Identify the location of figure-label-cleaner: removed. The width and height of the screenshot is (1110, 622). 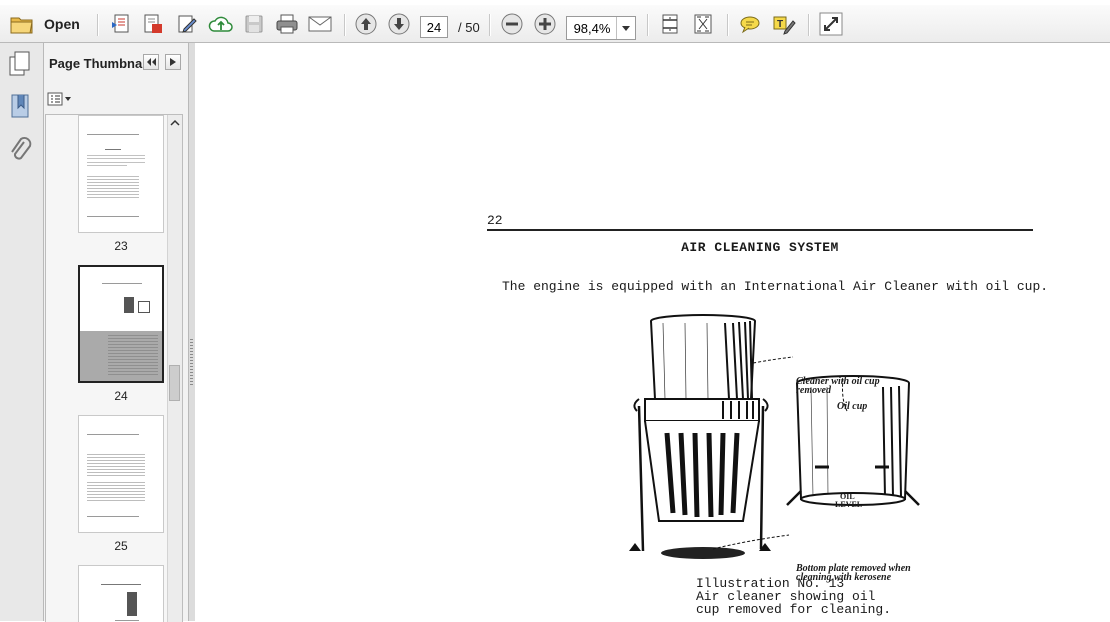
(813, 390).